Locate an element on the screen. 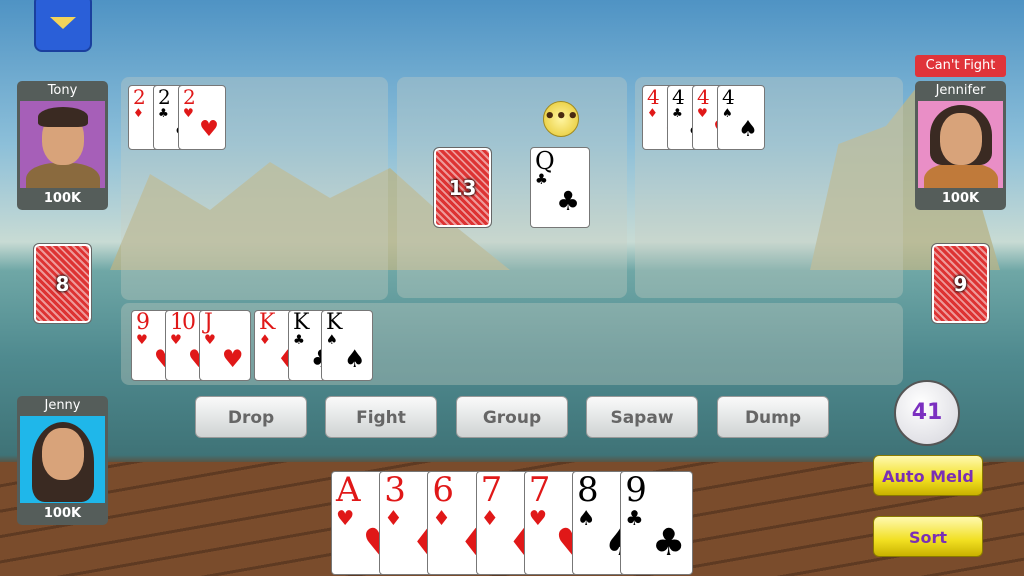 The height and width of the screenshot is (576, 1024). menu-dropdown-button is located at coordinates (63, 26).